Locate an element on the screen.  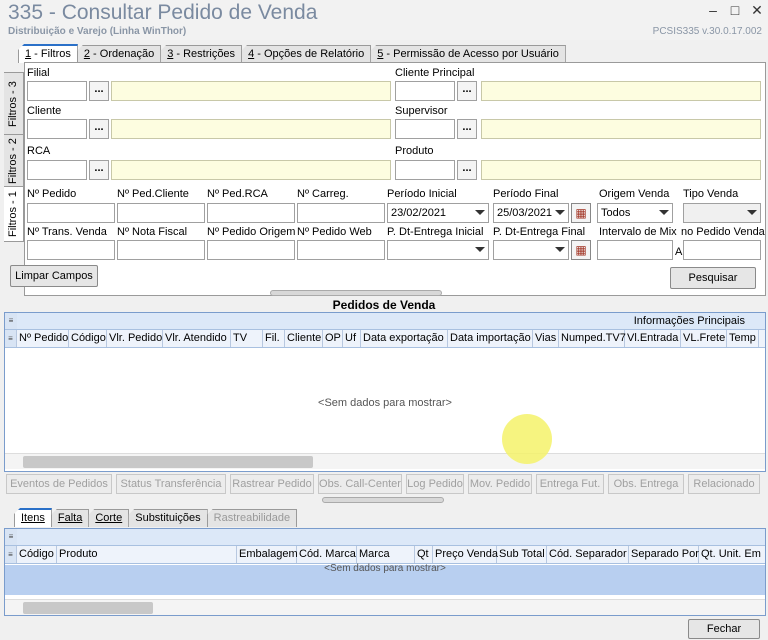
supervisor-code-input is located at coordinates (425, 129).